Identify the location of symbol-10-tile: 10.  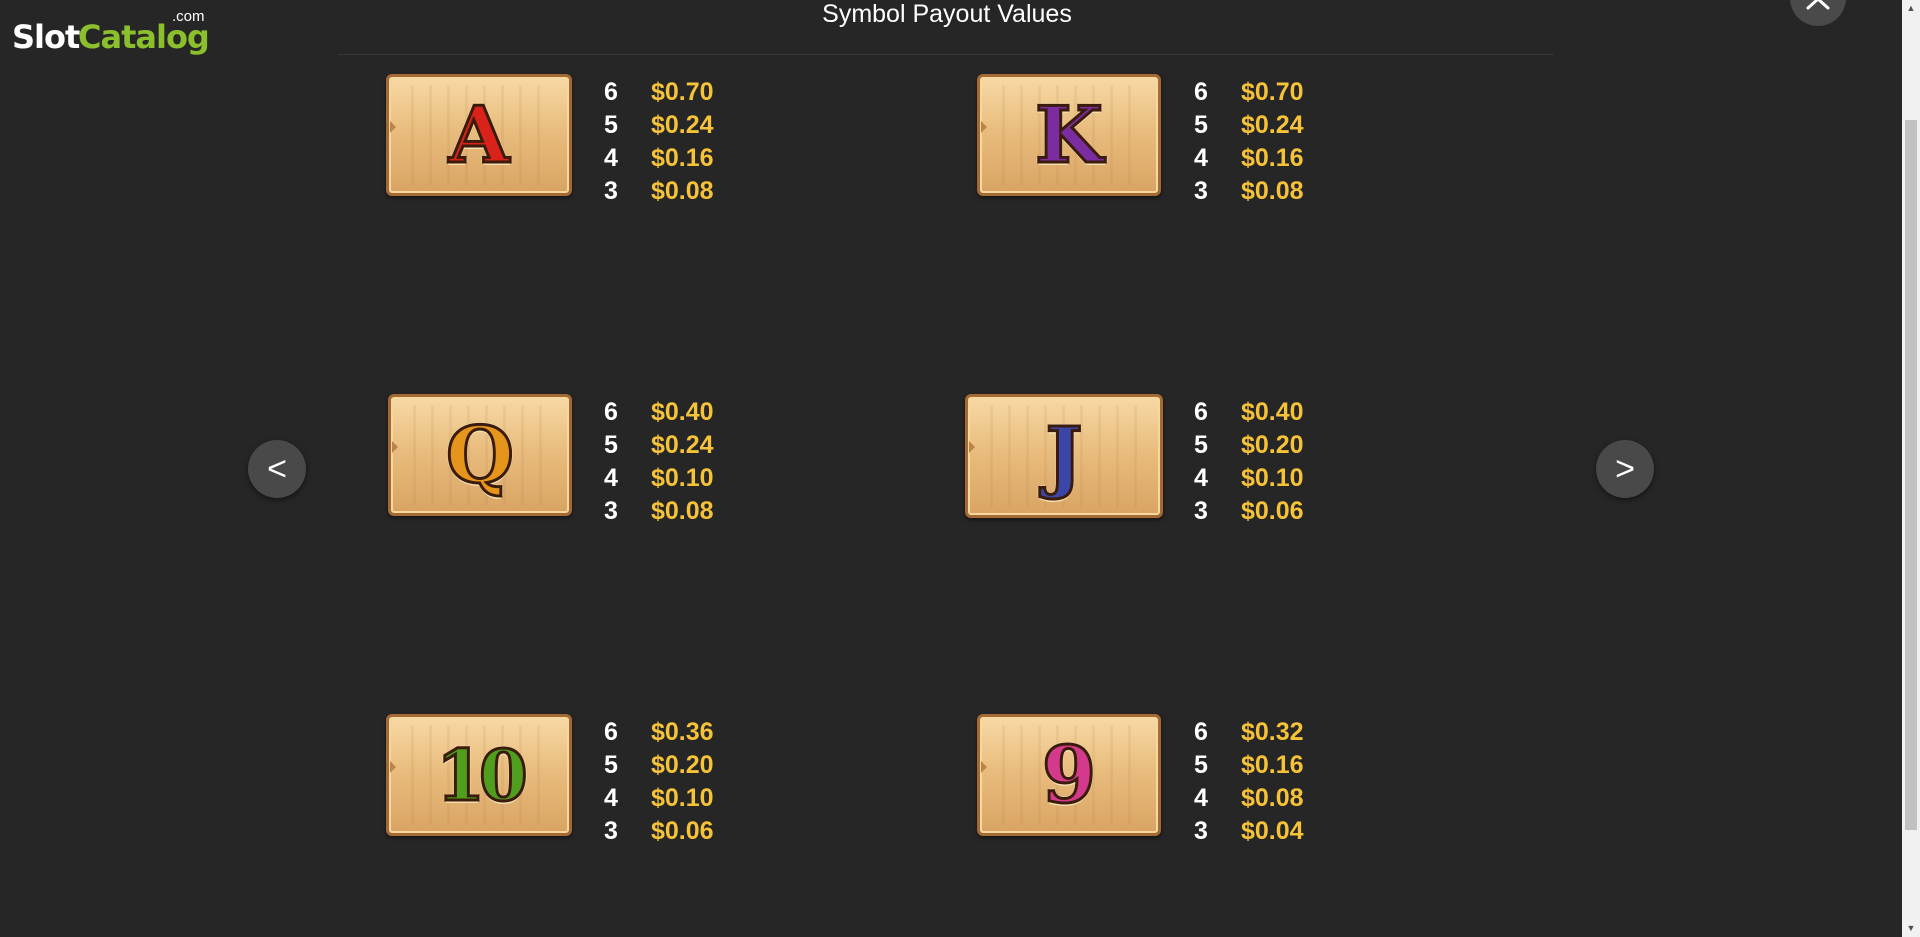
(479, 775).